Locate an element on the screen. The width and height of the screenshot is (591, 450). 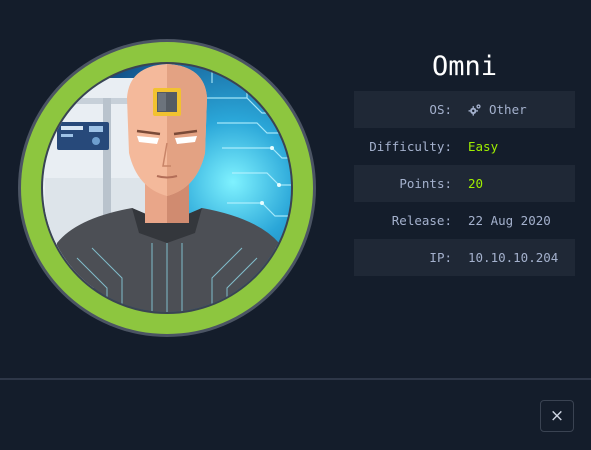
release-value: 22 Aug 2020 is located at coordinates (509, 220).